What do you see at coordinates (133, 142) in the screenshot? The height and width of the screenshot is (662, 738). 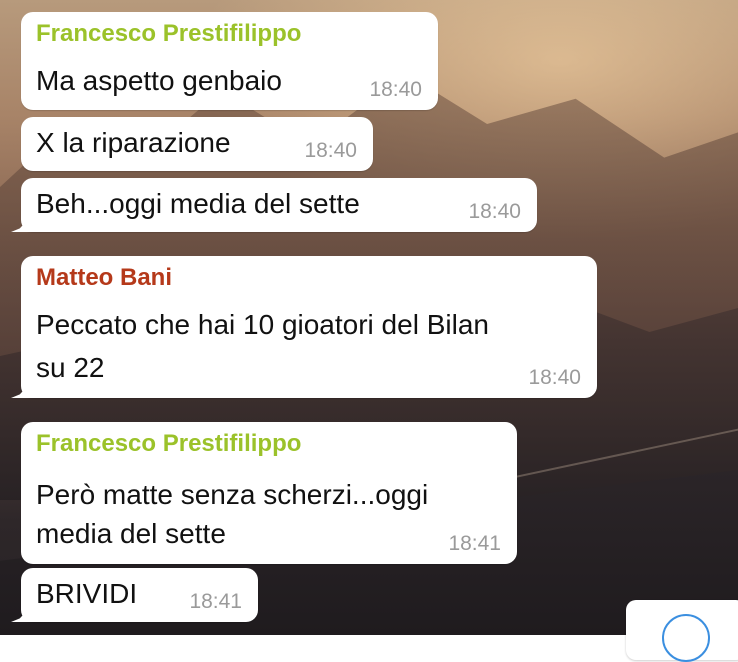 I see `message-text: X la riparazione` at bounding box center [133, 142].